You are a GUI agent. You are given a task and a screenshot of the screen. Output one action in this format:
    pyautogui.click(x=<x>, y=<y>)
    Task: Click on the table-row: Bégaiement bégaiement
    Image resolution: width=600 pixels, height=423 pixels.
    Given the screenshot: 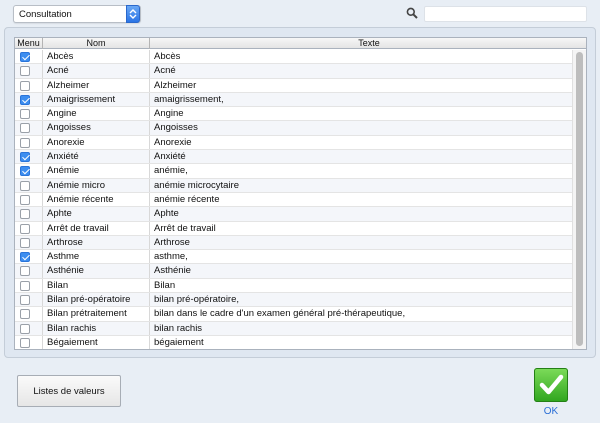 What is the action you would take?
    pyautogui.click(x=300, y=342)
    